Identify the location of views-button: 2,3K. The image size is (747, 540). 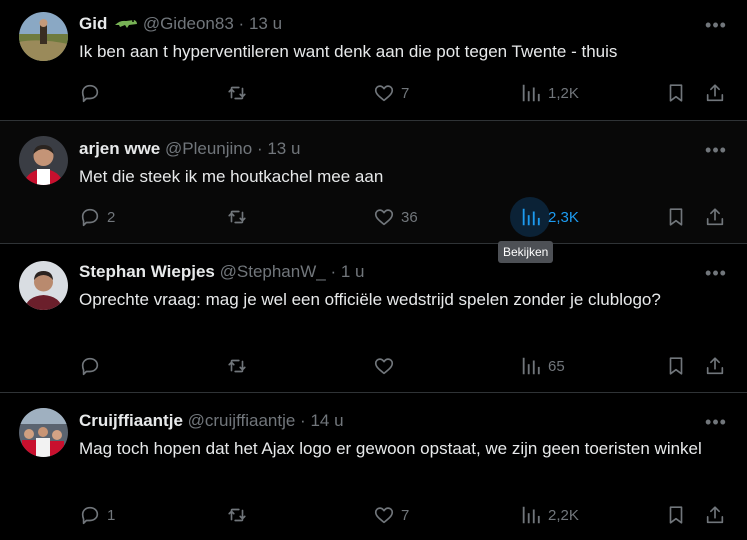
(549, 217).